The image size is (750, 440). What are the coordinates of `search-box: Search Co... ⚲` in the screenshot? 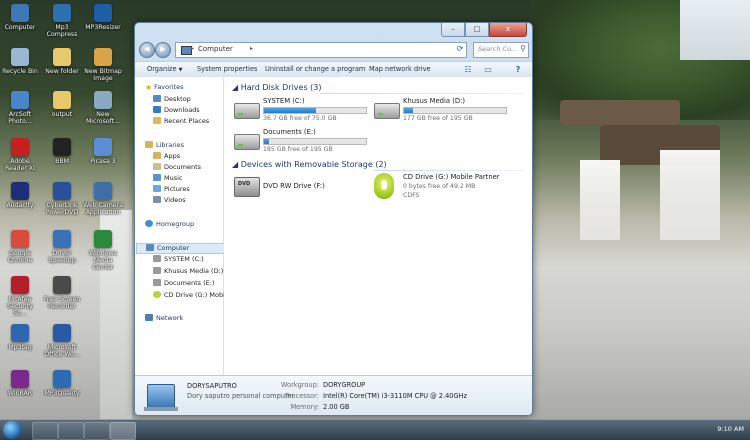 It's located at (501, 50).